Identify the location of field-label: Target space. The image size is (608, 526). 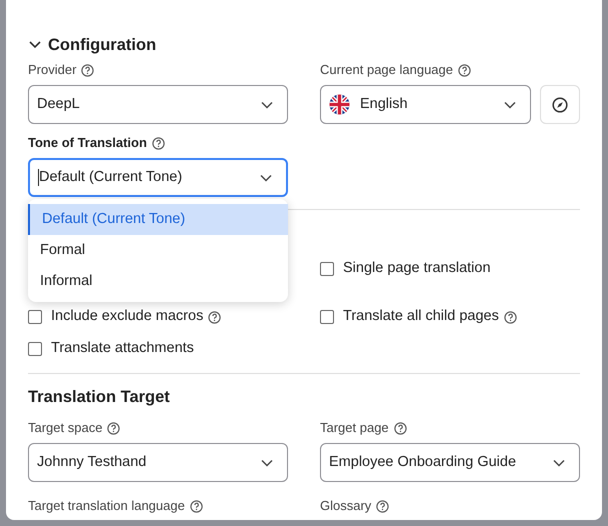
(65, 428).